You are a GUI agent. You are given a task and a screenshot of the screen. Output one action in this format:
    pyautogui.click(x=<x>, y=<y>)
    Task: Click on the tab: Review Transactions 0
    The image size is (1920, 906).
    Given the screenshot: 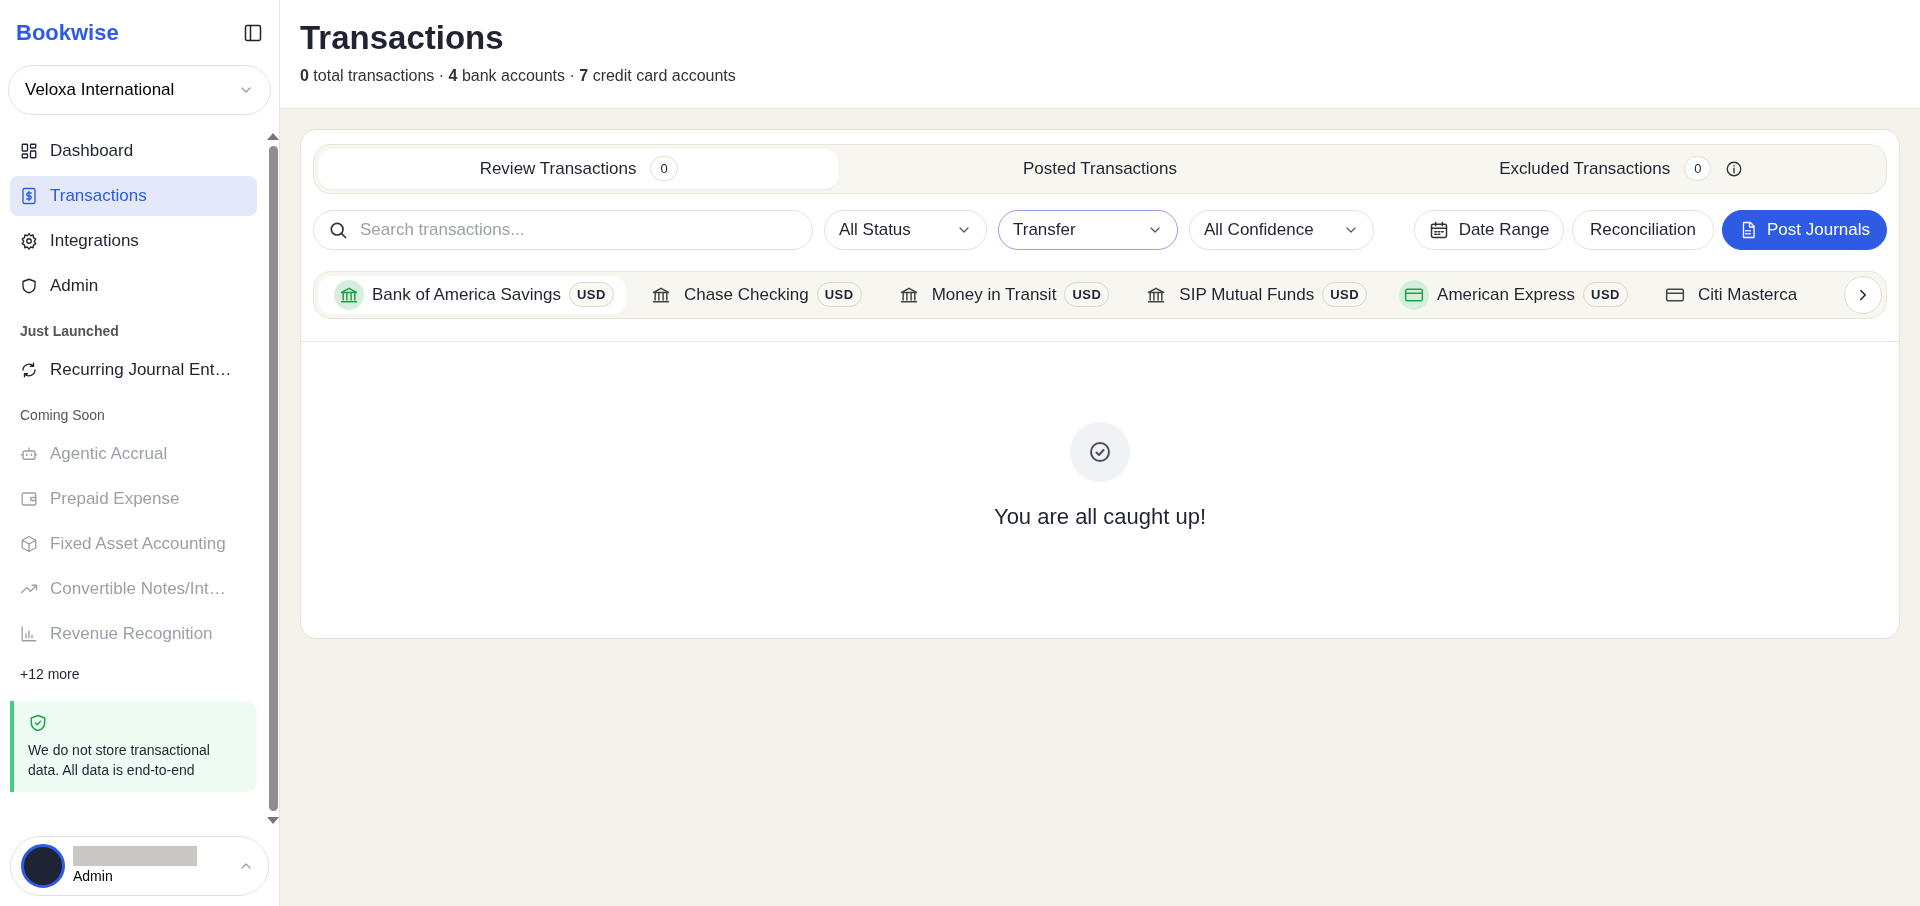 What is the action you would take?
    pyautogui.click(x=579, y=168)
    